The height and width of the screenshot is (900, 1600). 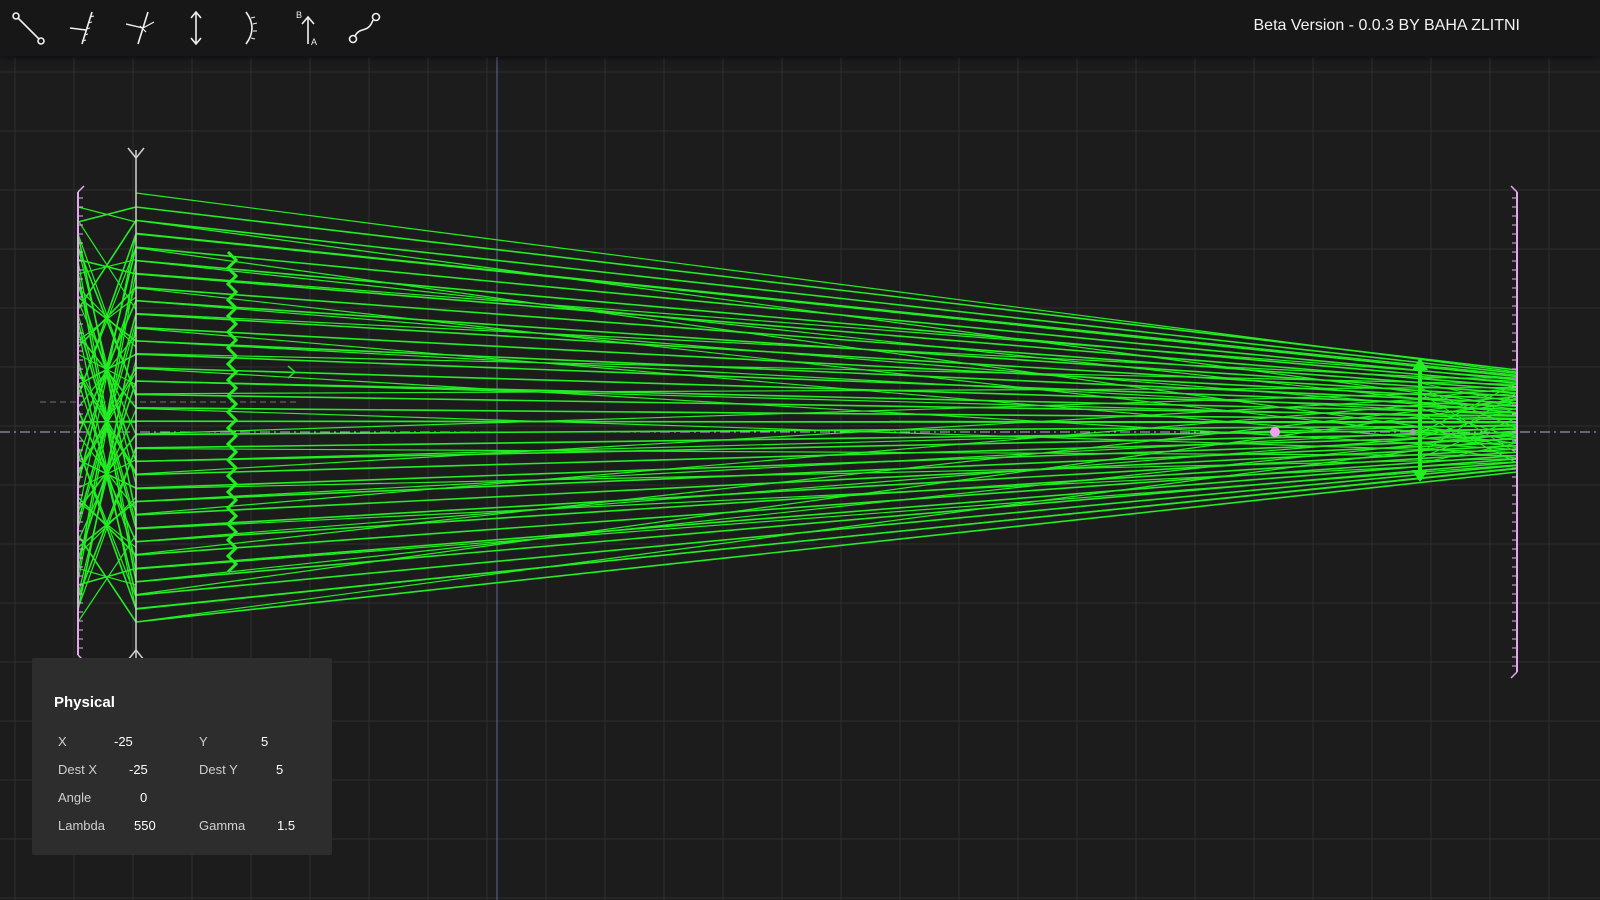 What do you see at coordinates (314, 42) in the screenshot?
I see `object-letter-a: A` at bounding box center [314, 42].